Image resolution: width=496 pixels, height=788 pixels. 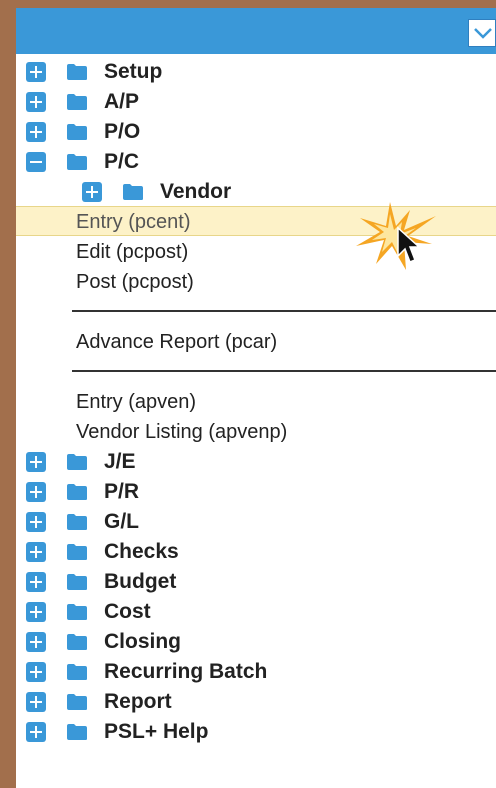 What do you see at coordinates (133, 71) in the screenshot?
I see `tree-node-label: Setup` at bounding box center [133, 71].